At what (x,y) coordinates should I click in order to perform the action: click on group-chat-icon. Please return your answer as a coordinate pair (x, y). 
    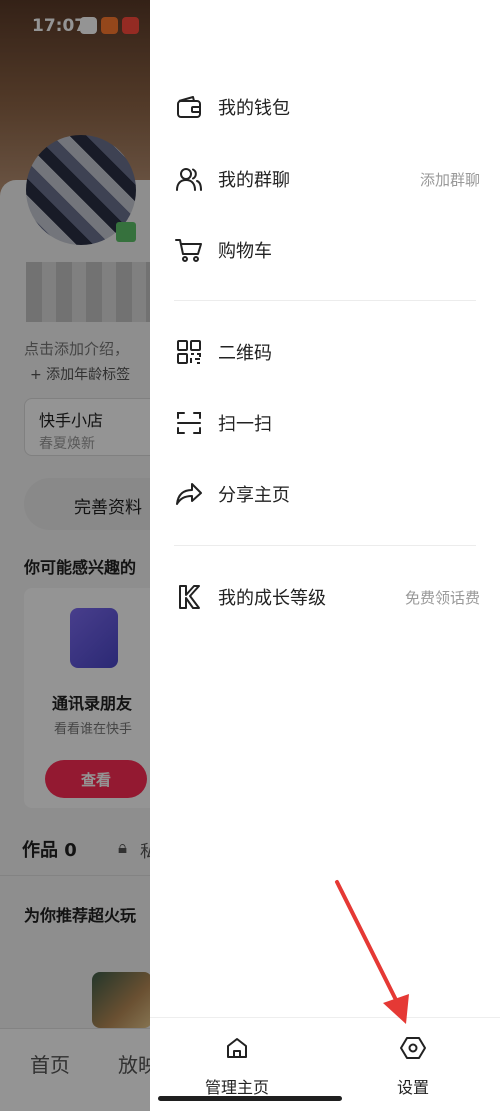
    Looking at the image, I should click on (189, 179).